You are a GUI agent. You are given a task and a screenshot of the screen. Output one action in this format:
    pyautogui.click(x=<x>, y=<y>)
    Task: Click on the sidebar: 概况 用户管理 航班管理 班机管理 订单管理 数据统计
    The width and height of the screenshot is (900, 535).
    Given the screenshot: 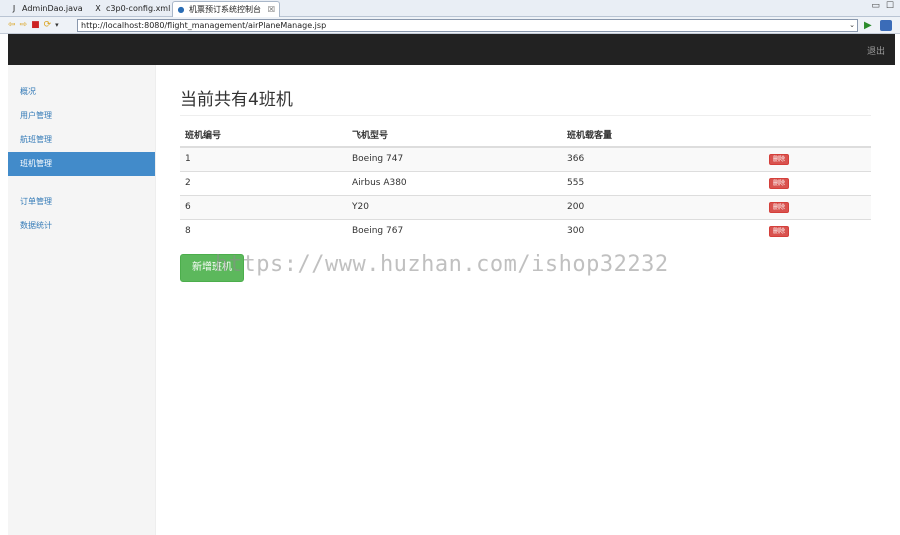 What is the action you would take?
    pyautogui.click(x=82, y=300)
    